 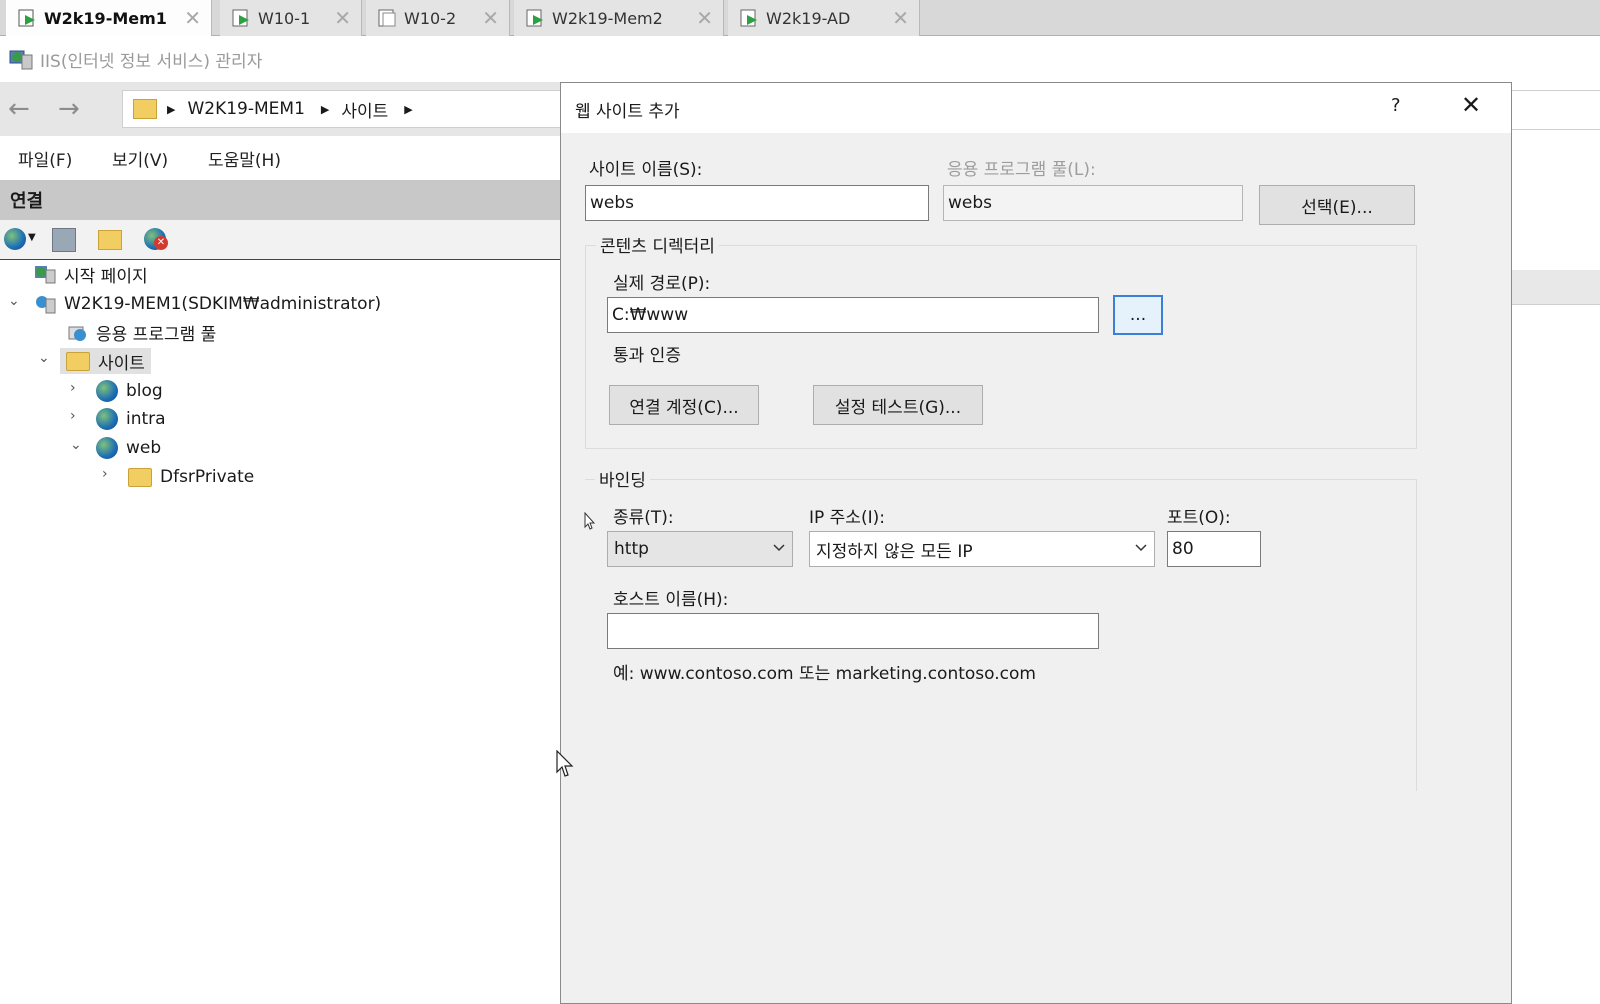 I want to click on tree-server-node: W2K19-MEM1(SDKIM₩administrator), so click(x=207, y=304).